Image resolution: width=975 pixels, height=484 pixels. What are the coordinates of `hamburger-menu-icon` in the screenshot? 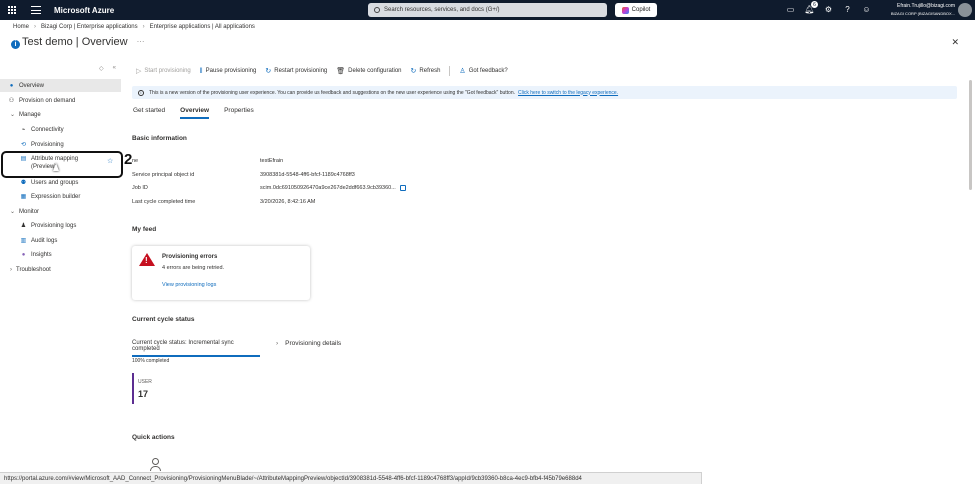 It's located at (36, 10).